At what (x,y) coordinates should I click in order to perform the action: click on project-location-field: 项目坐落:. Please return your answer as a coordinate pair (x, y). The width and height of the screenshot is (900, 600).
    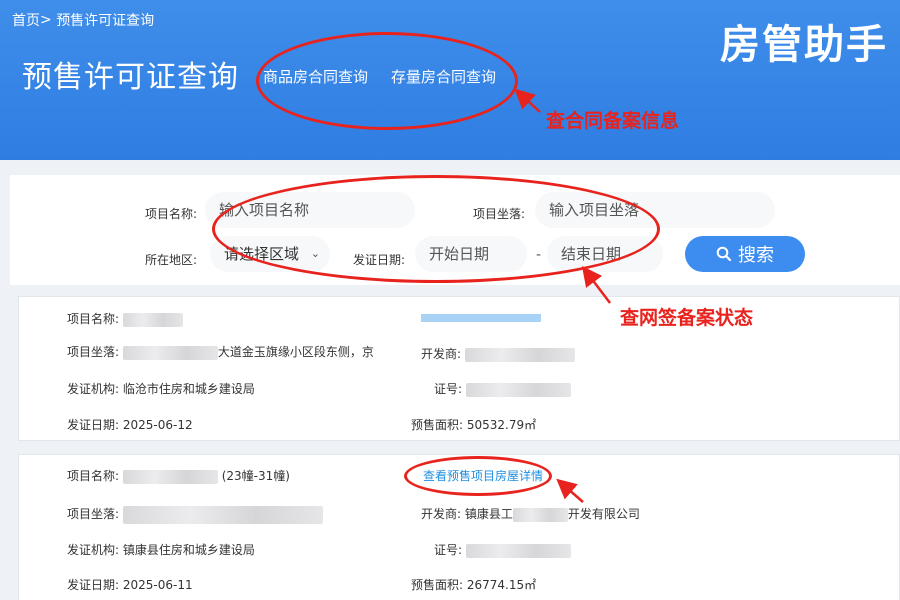
    Looking at the image, I should click on (195, 514).